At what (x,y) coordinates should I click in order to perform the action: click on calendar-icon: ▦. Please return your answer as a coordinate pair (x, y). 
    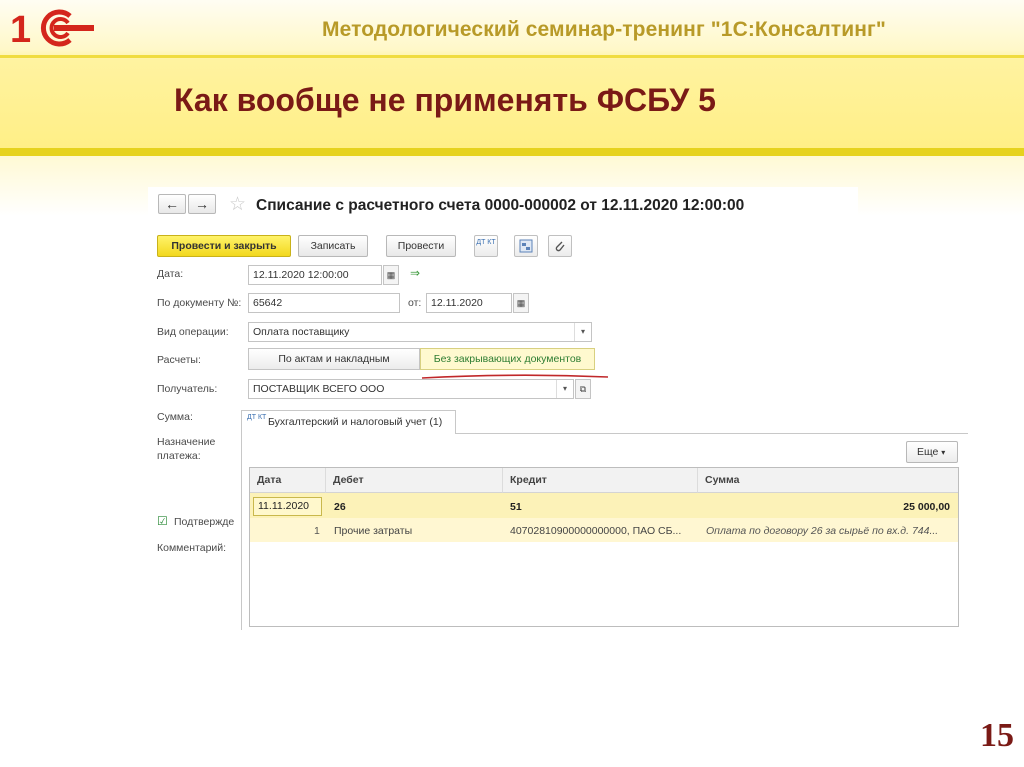
    Looking at the image, I should click on (391, 275).